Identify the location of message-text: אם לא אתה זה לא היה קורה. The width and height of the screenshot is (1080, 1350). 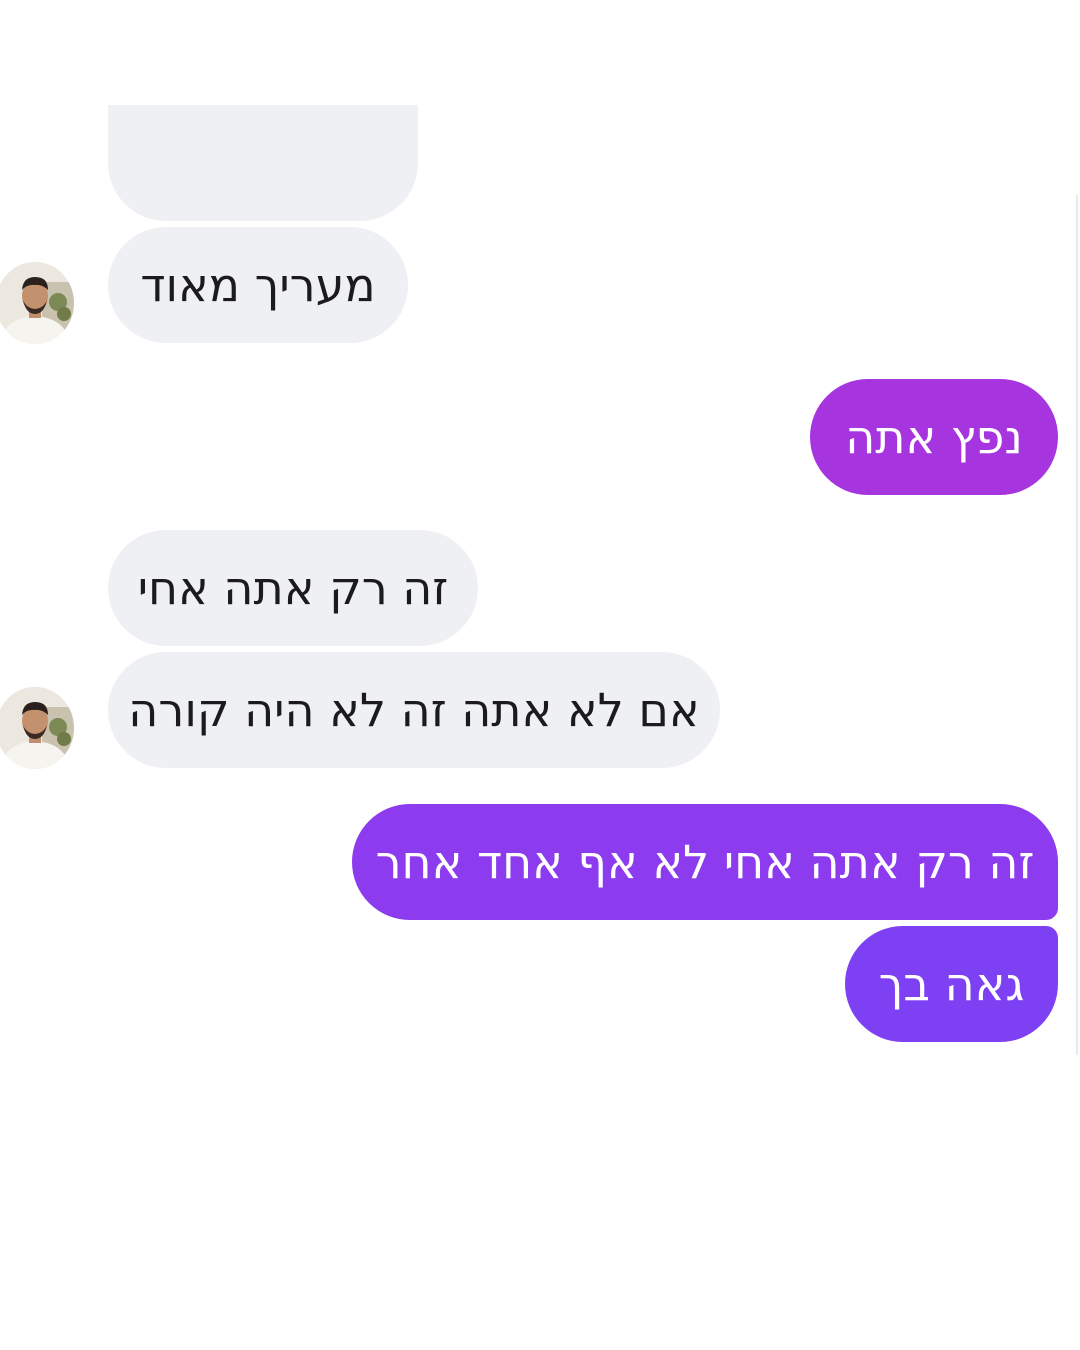
(414, 710).